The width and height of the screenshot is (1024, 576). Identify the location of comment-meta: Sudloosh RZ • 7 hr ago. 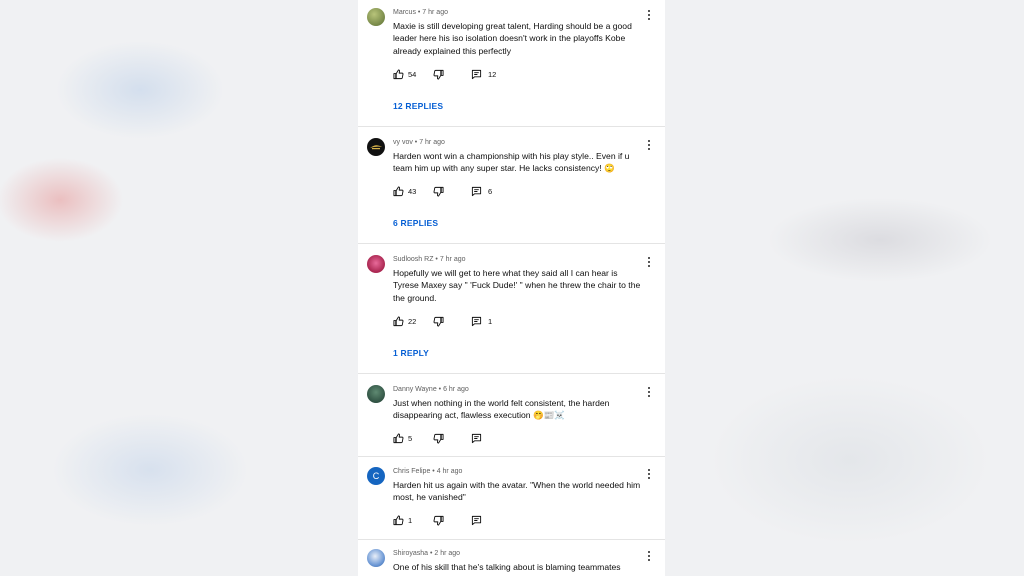
(429, 259).